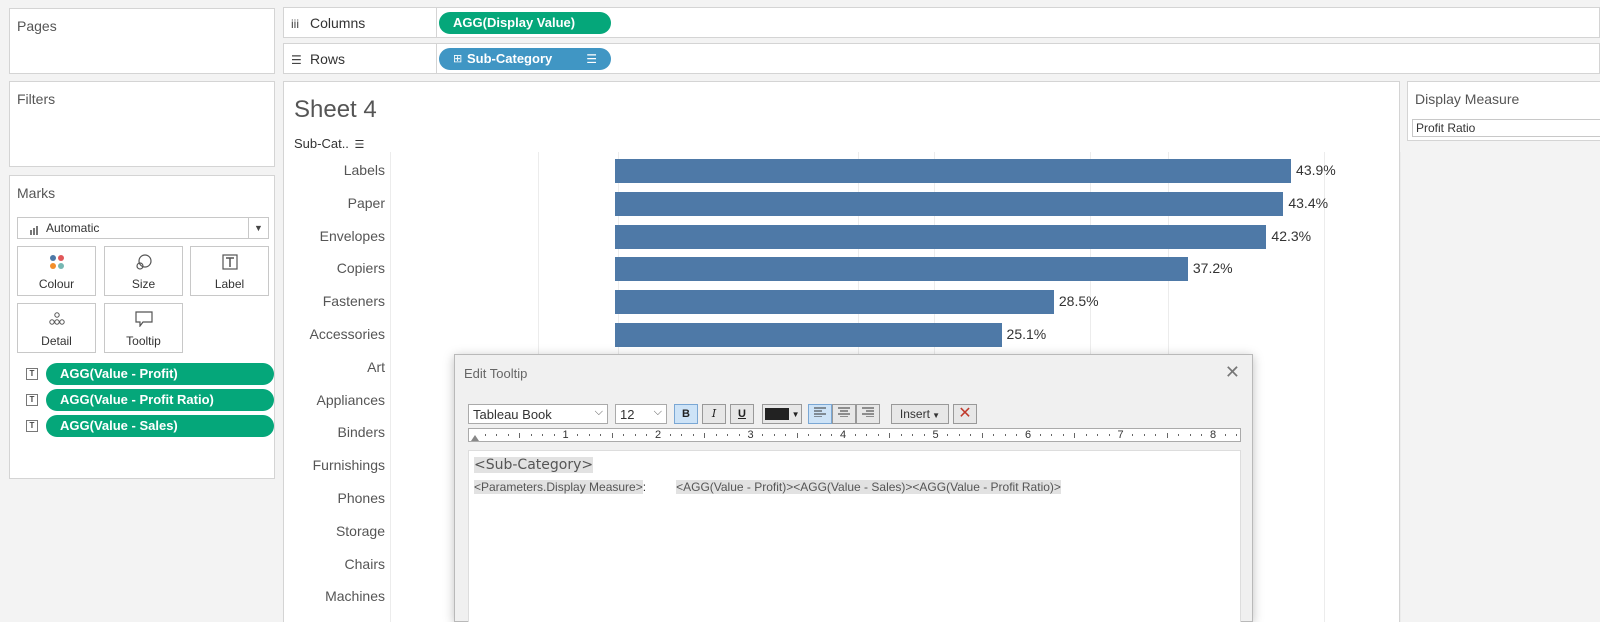 The image size is (1600, 622). What do you see at coordinates (558, 487) in the screenshot?
I see `display-measure-field: <Parameters.Display Measure>` at bounding box center [558, 487].